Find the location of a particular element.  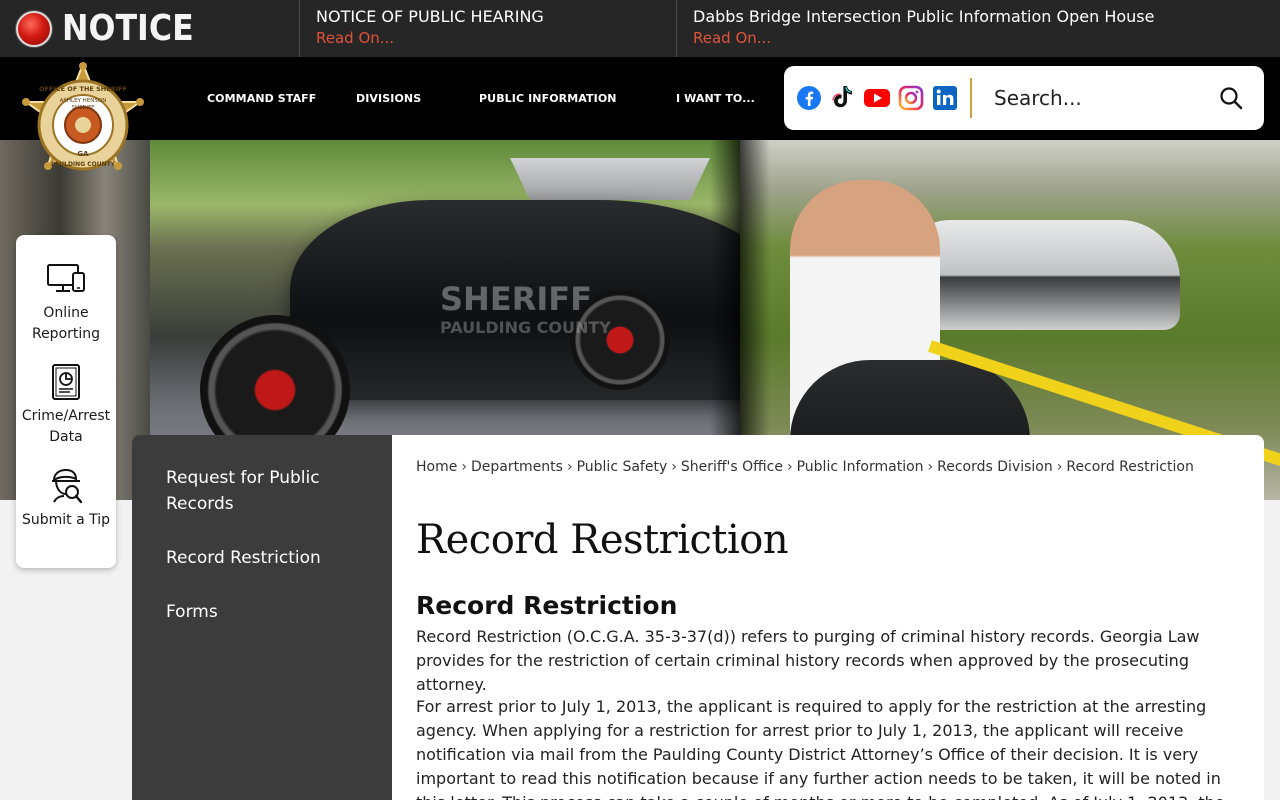

detective-icon is located at coordinates (66, 486).